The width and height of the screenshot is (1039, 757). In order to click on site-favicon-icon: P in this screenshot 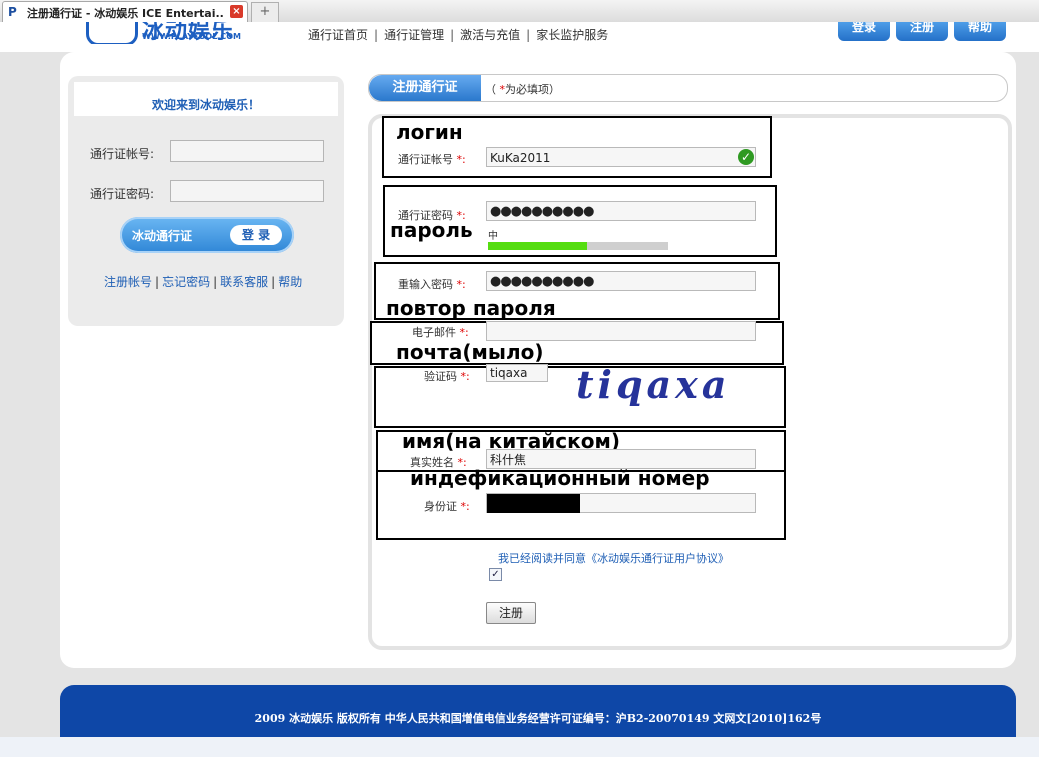, I will do `click(12, 12)`.